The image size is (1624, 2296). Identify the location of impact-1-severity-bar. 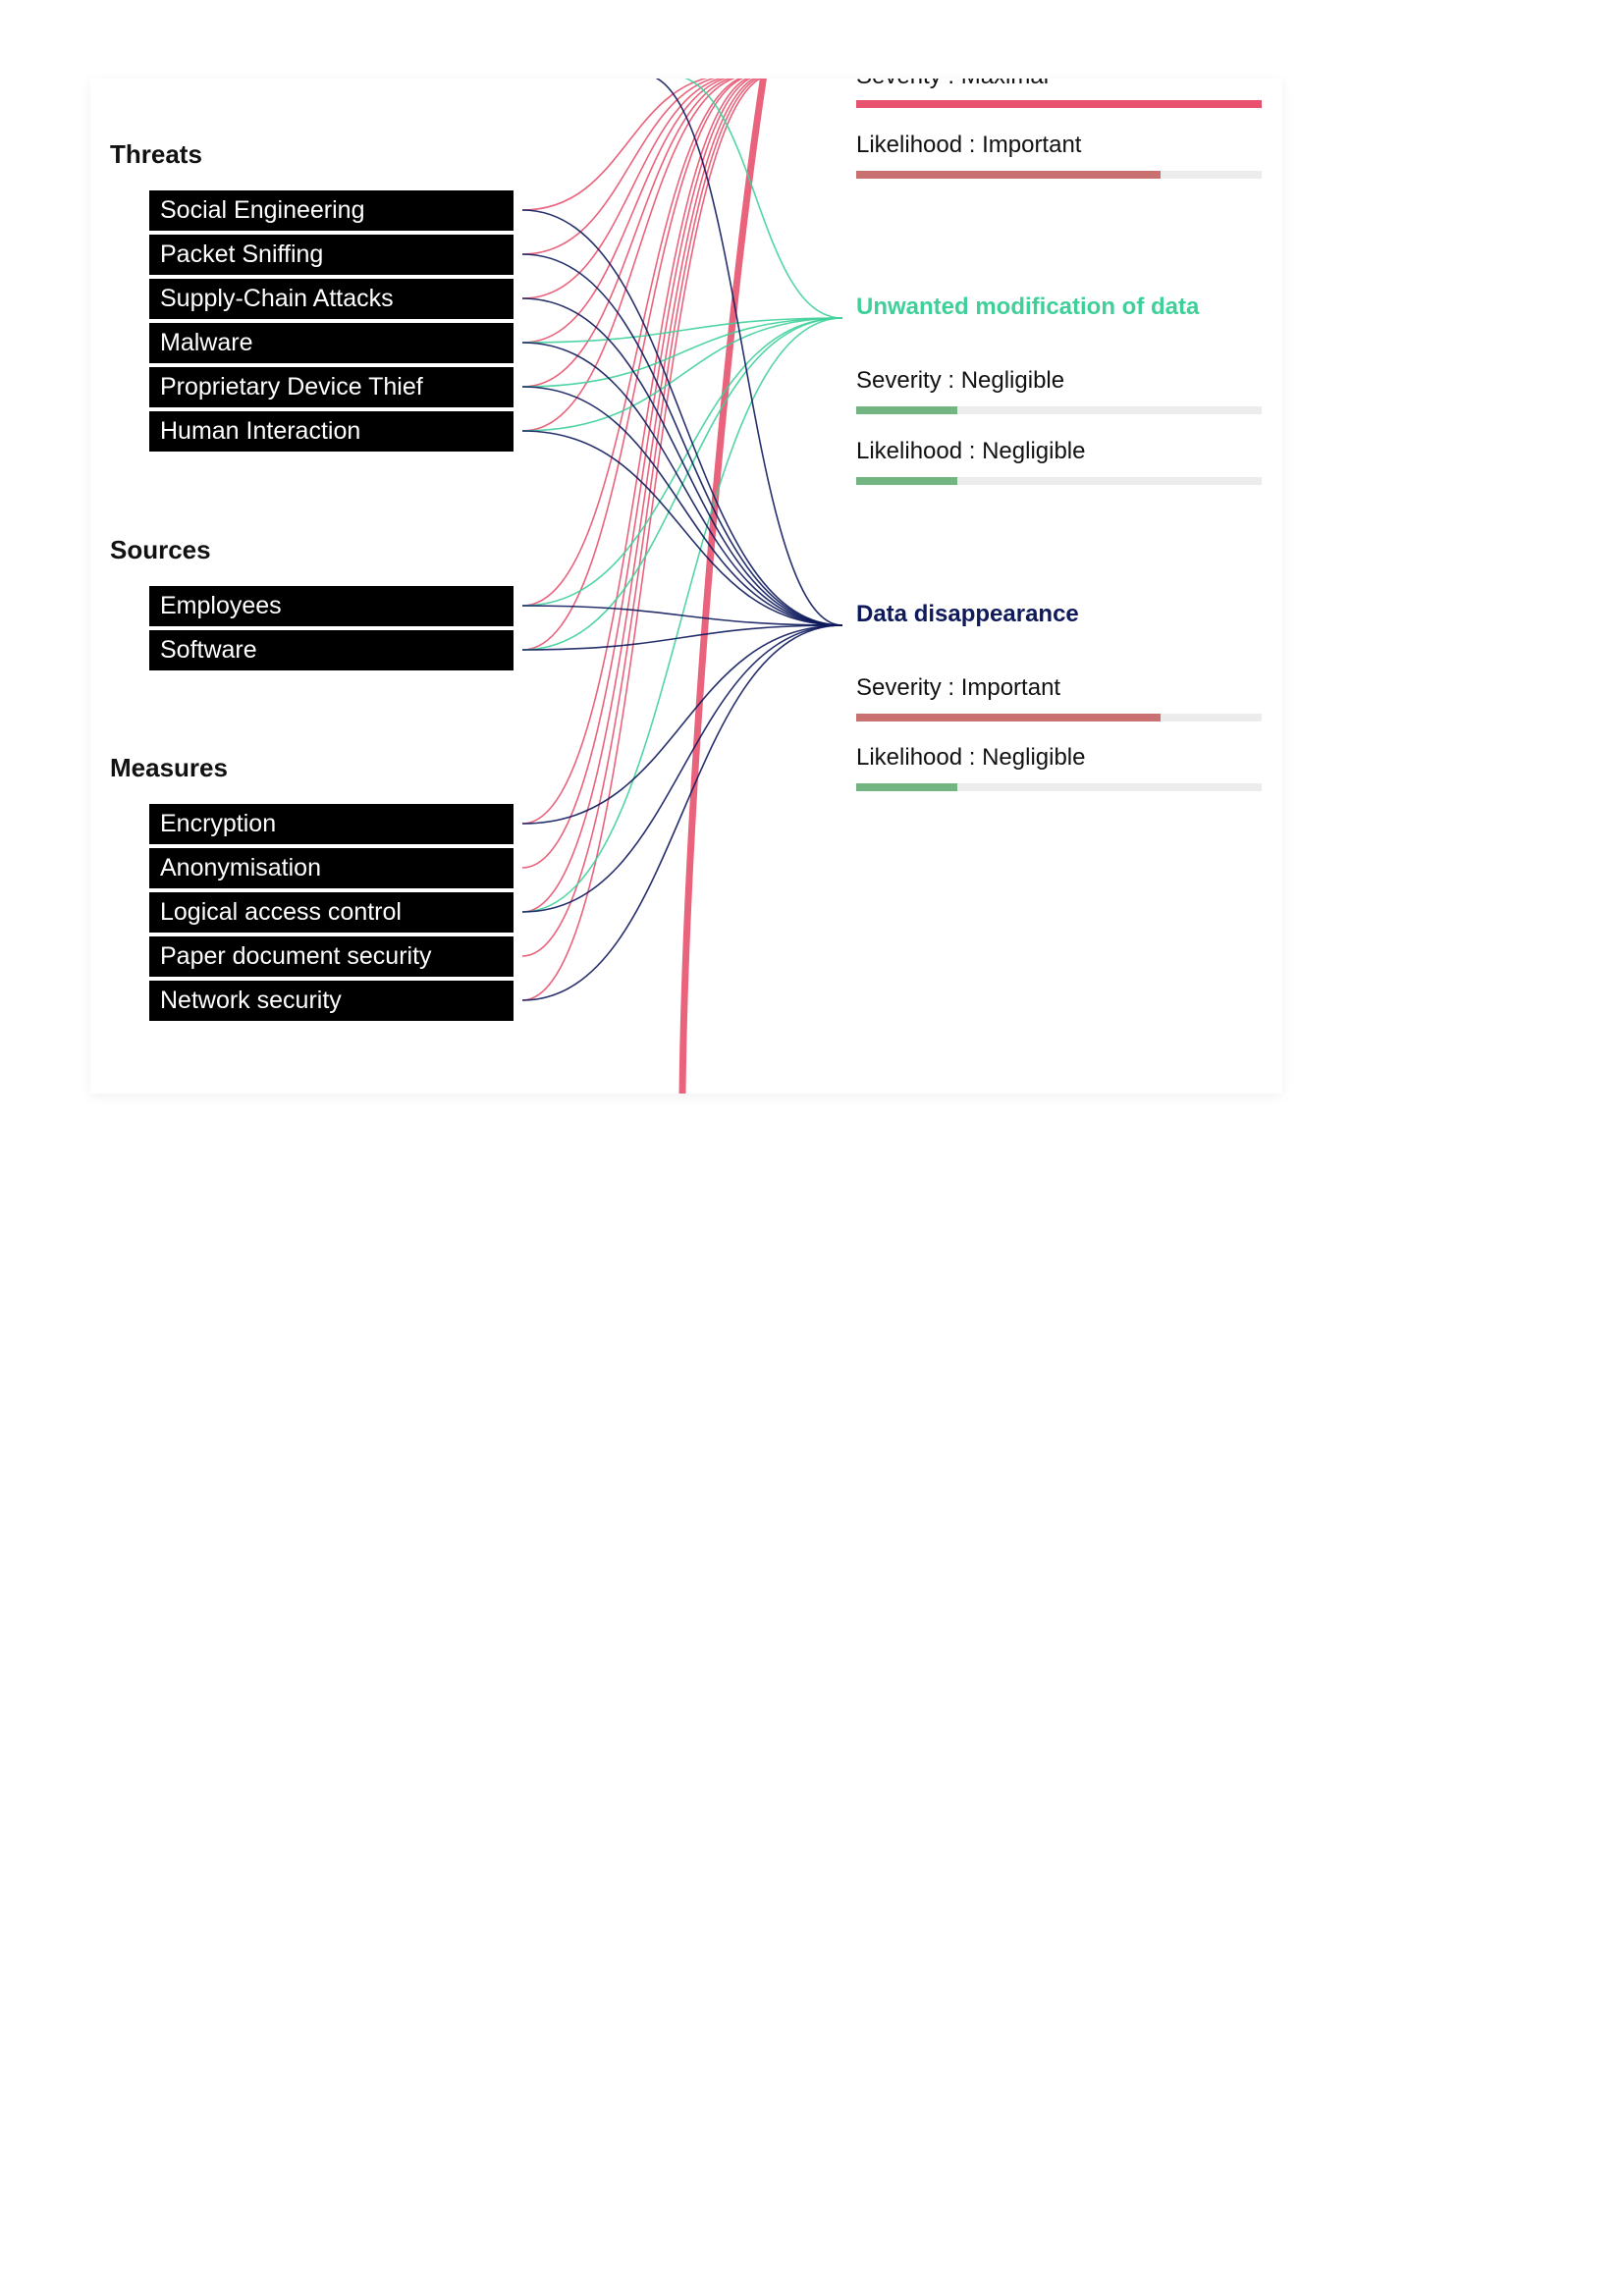
(1059, 104).